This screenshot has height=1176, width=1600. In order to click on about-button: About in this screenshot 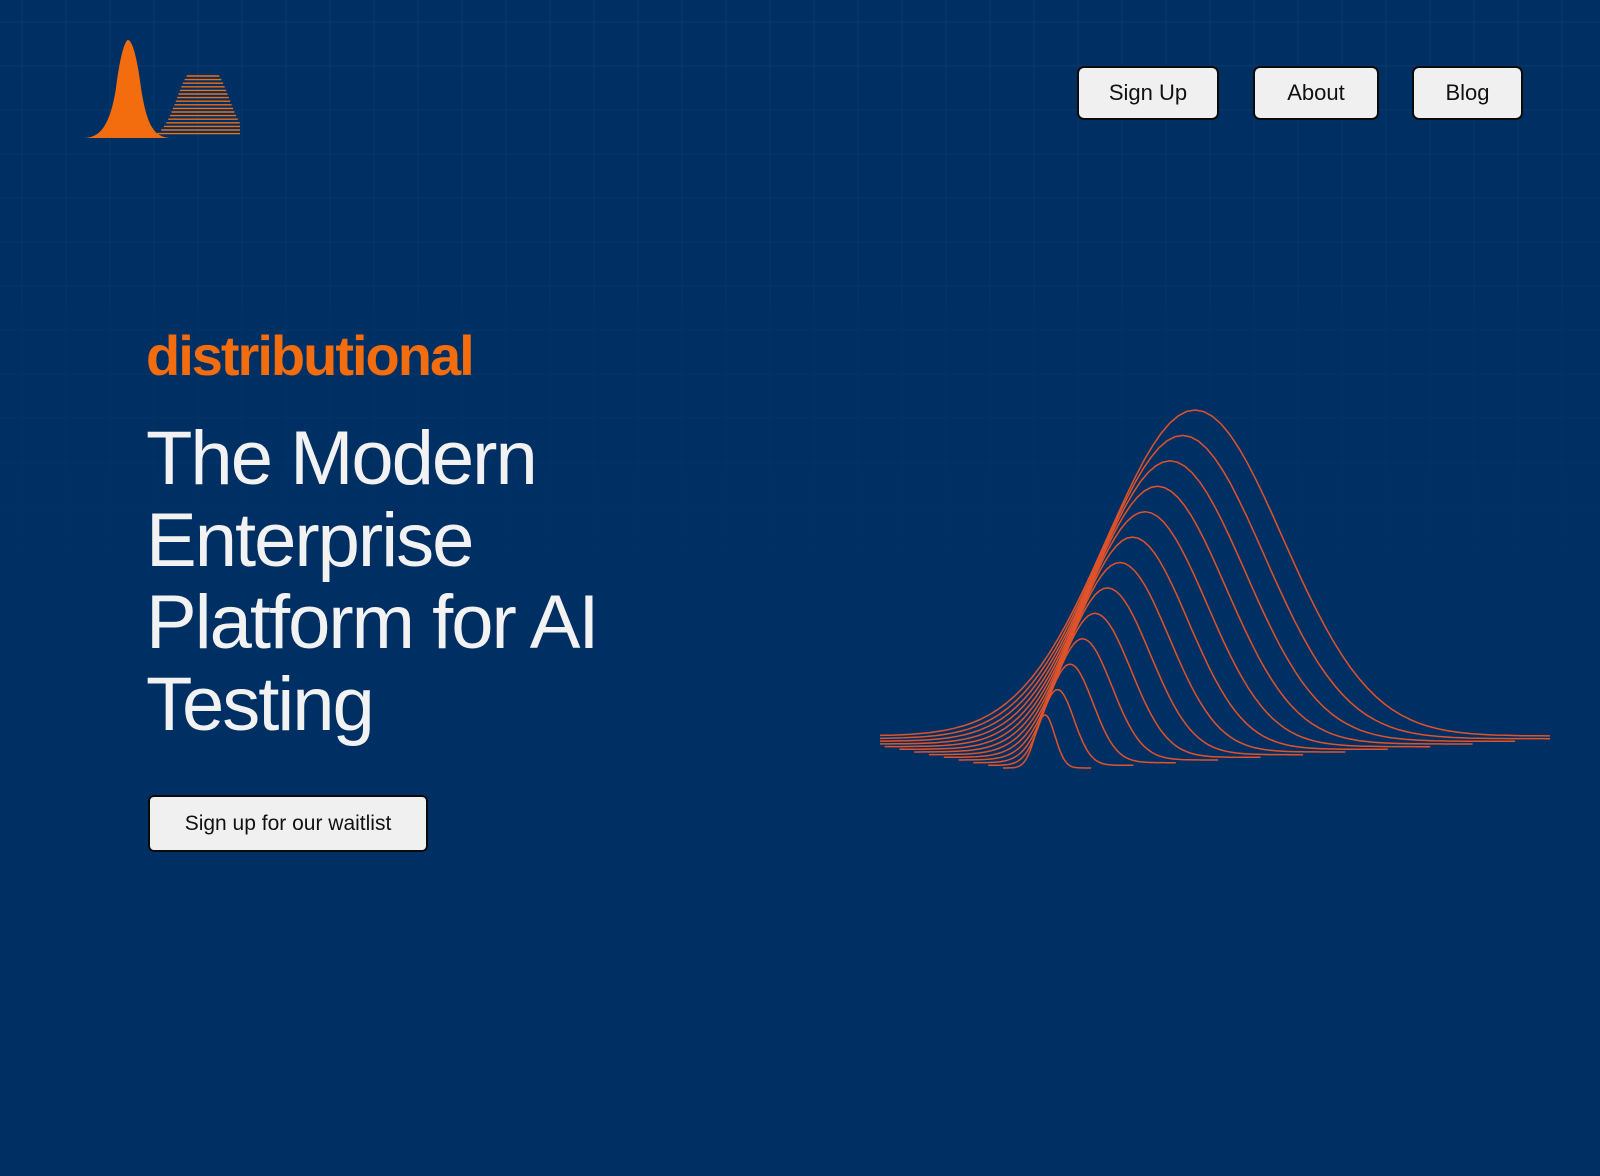, I will do `click(1316, 93)`.